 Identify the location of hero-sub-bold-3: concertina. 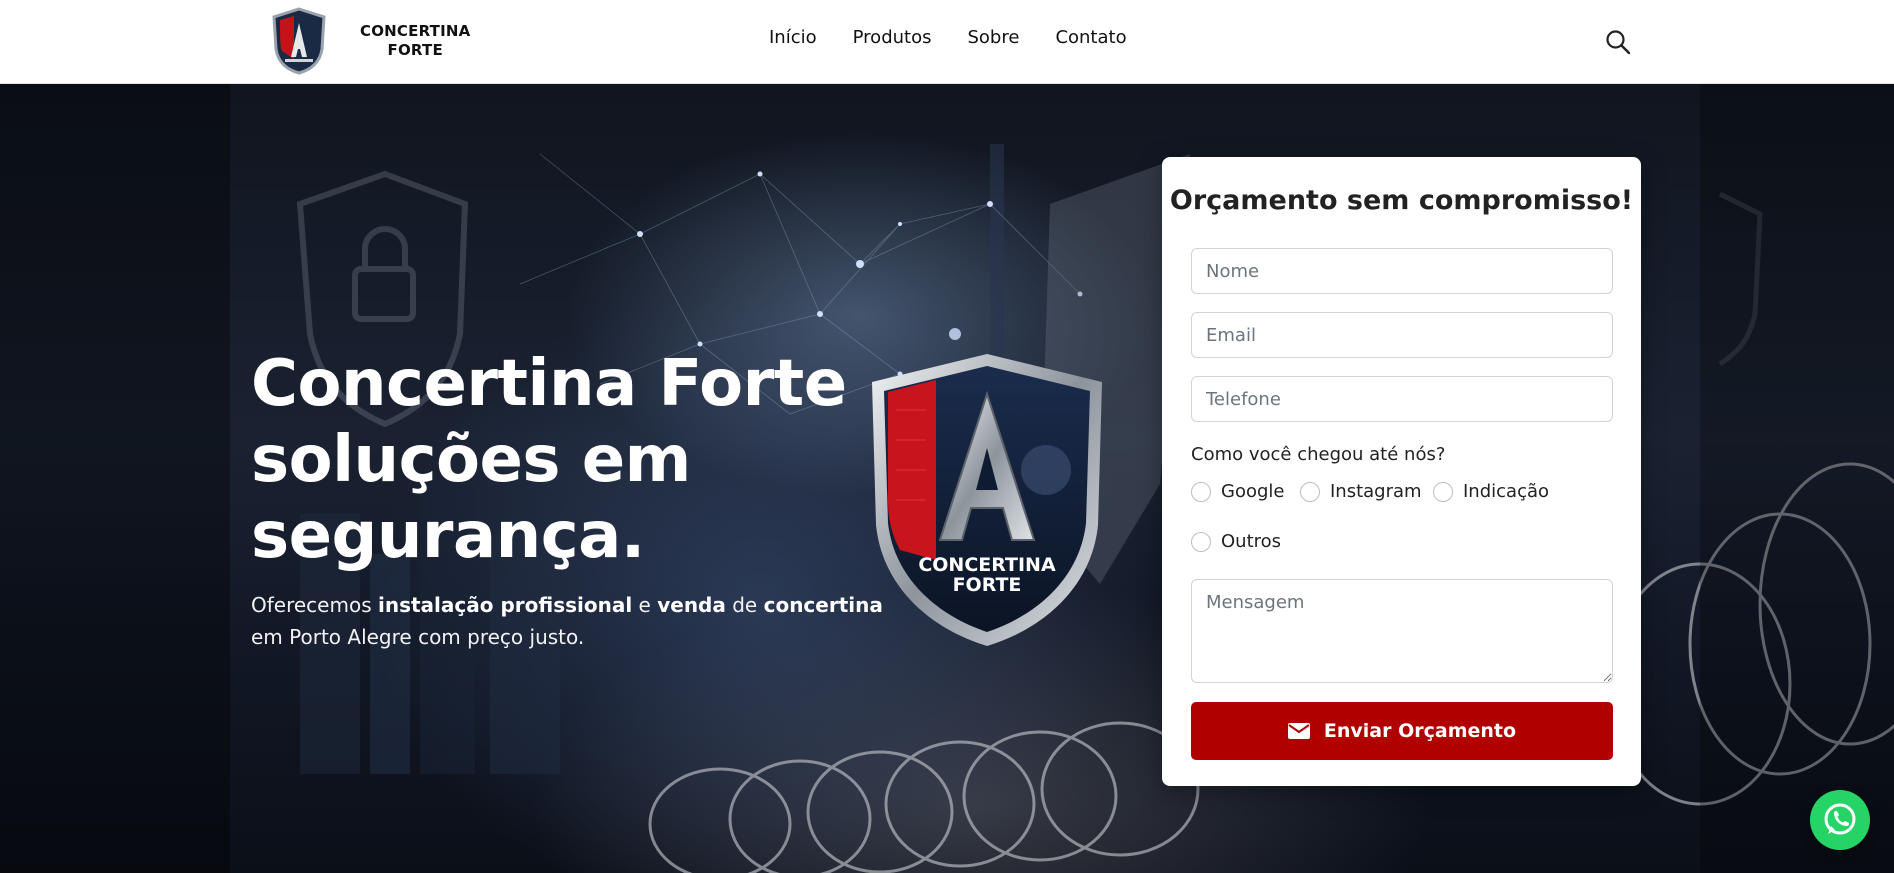
(823, 605).